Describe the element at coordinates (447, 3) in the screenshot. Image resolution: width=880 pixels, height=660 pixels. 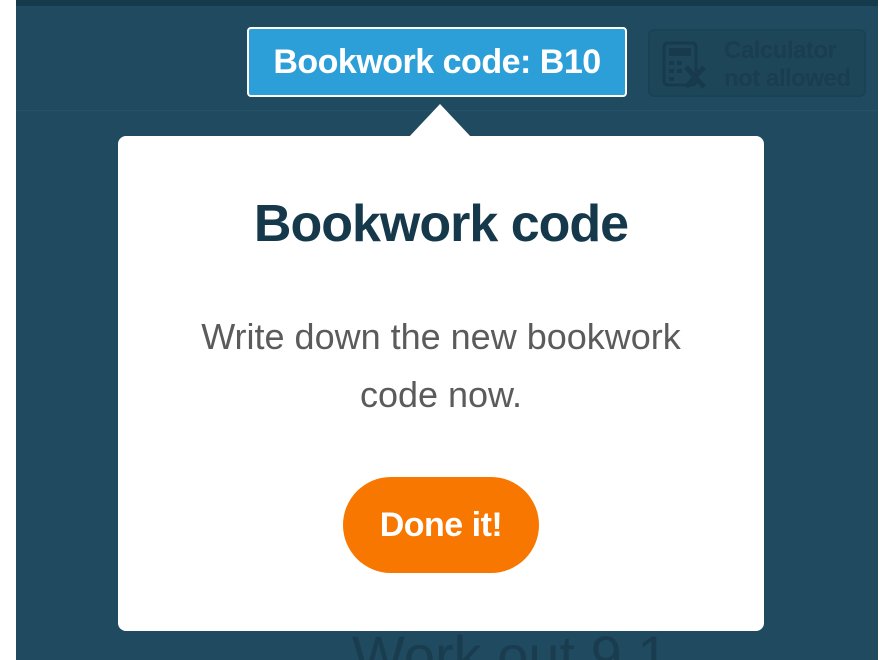
I see `top-strip` at that location.